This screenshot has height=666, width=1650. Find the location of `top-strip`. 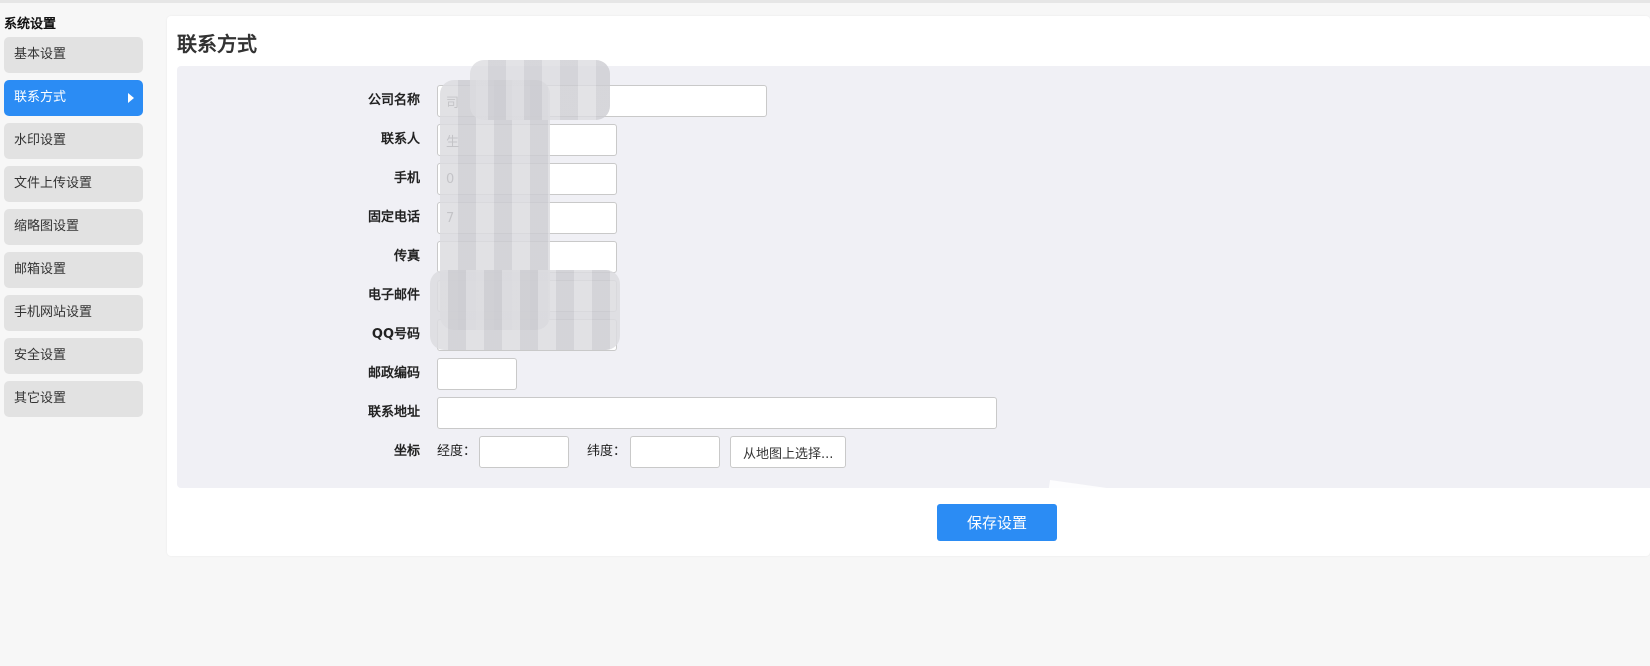

top-strip is located at coordinates (825, 1).